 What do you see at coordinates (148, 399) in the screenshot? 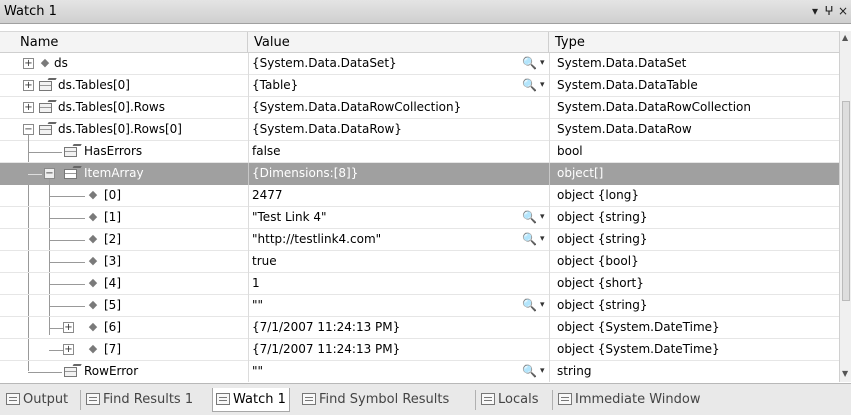
I see `tab-label: Find Results 1` at bounding box center [148, 399].